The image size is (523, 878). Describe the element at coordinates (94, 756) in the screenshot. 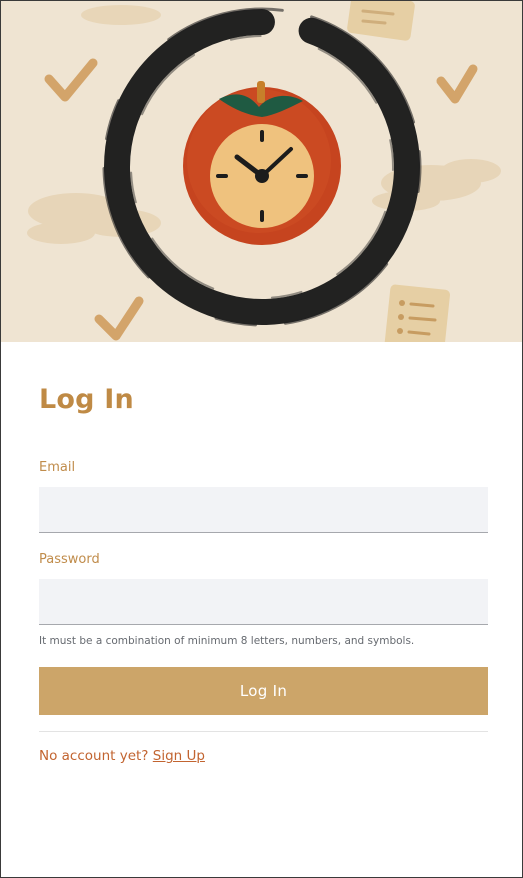

I see `no-account-text: No account yet?` at that location.